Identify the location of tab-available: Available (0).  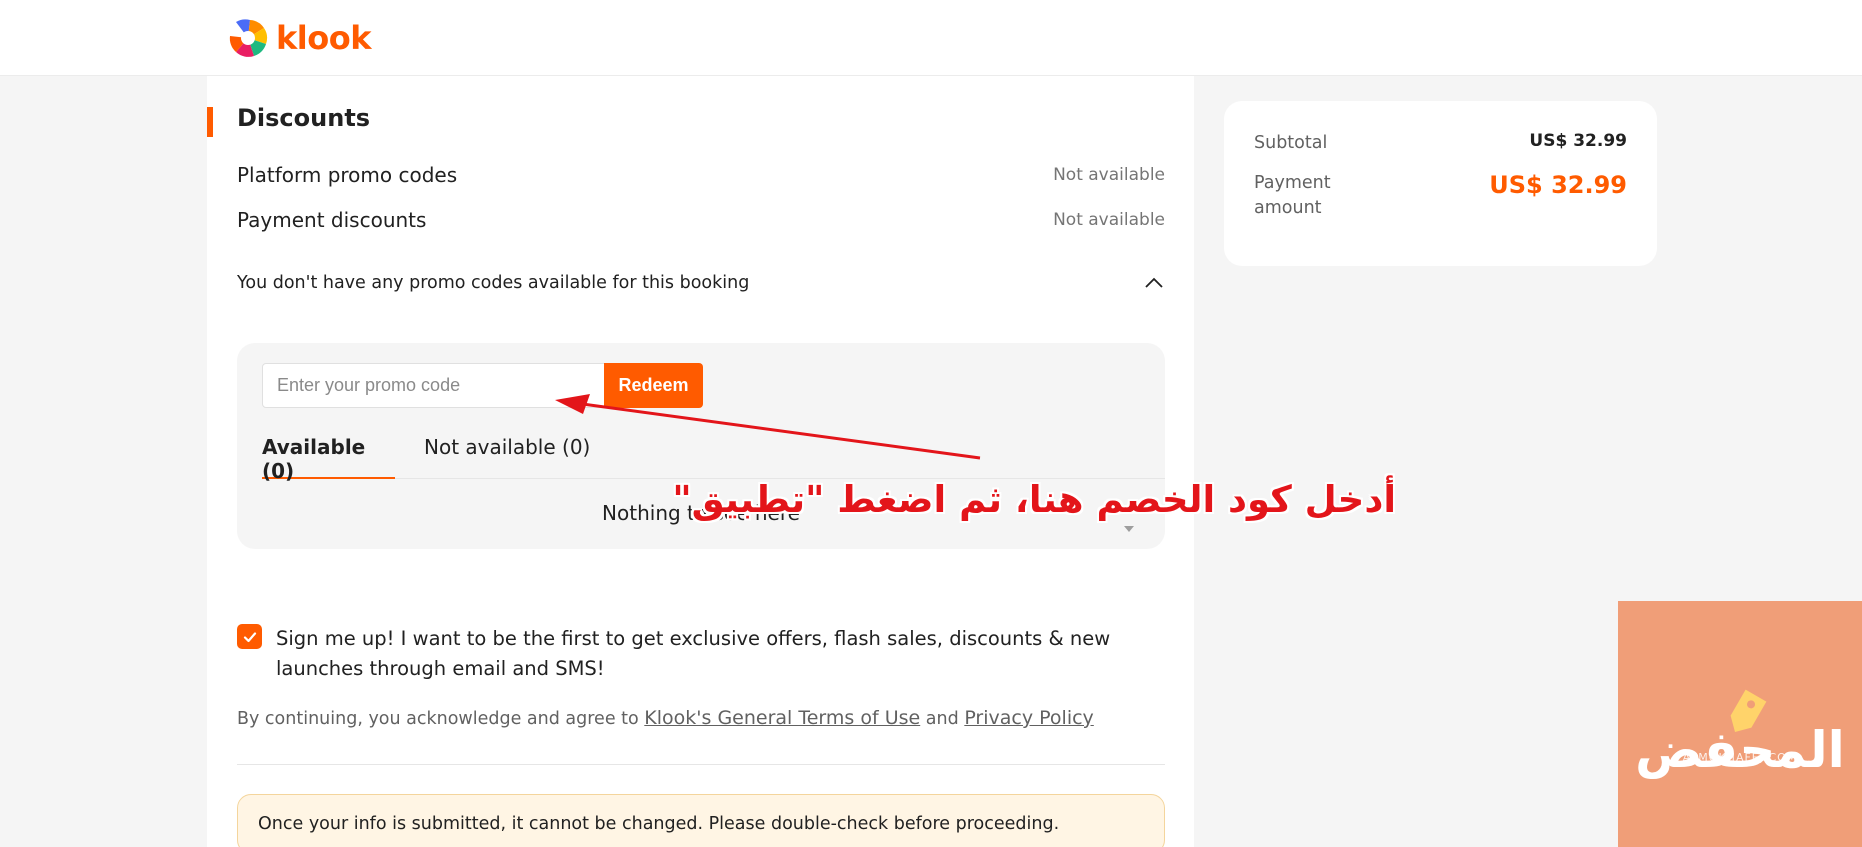
(328, 459).